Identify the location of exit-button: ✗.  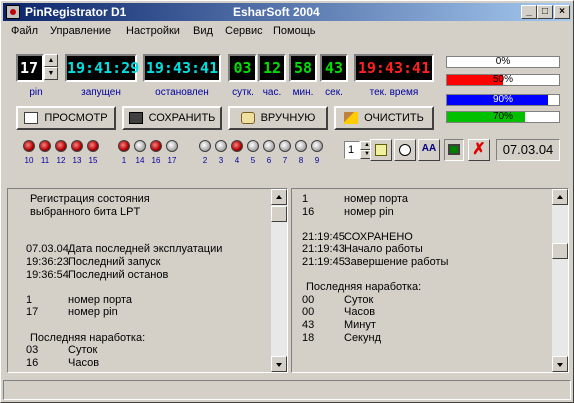
(479, 150).